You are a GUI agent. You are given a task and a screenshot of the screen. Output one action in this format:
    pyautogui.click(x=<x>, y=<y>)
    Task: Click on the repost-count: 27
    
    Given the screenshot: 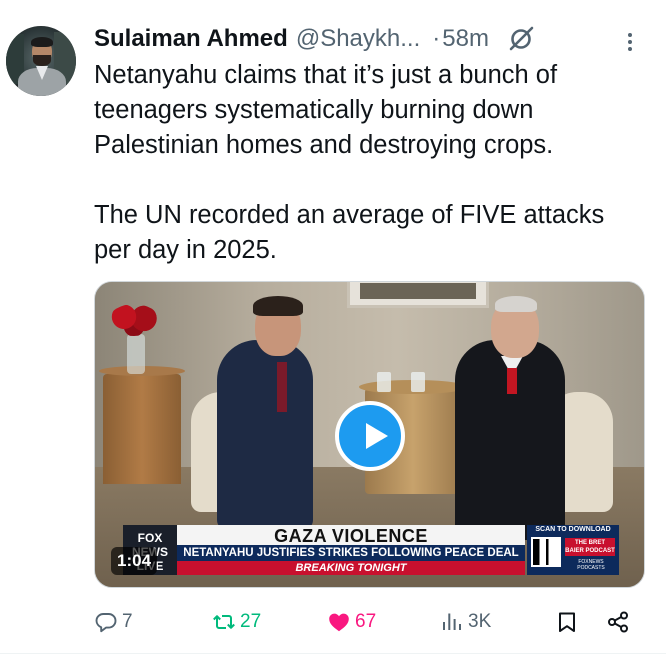 What is the action you would take?
    pyautogui.click(x=251, y=621)
    